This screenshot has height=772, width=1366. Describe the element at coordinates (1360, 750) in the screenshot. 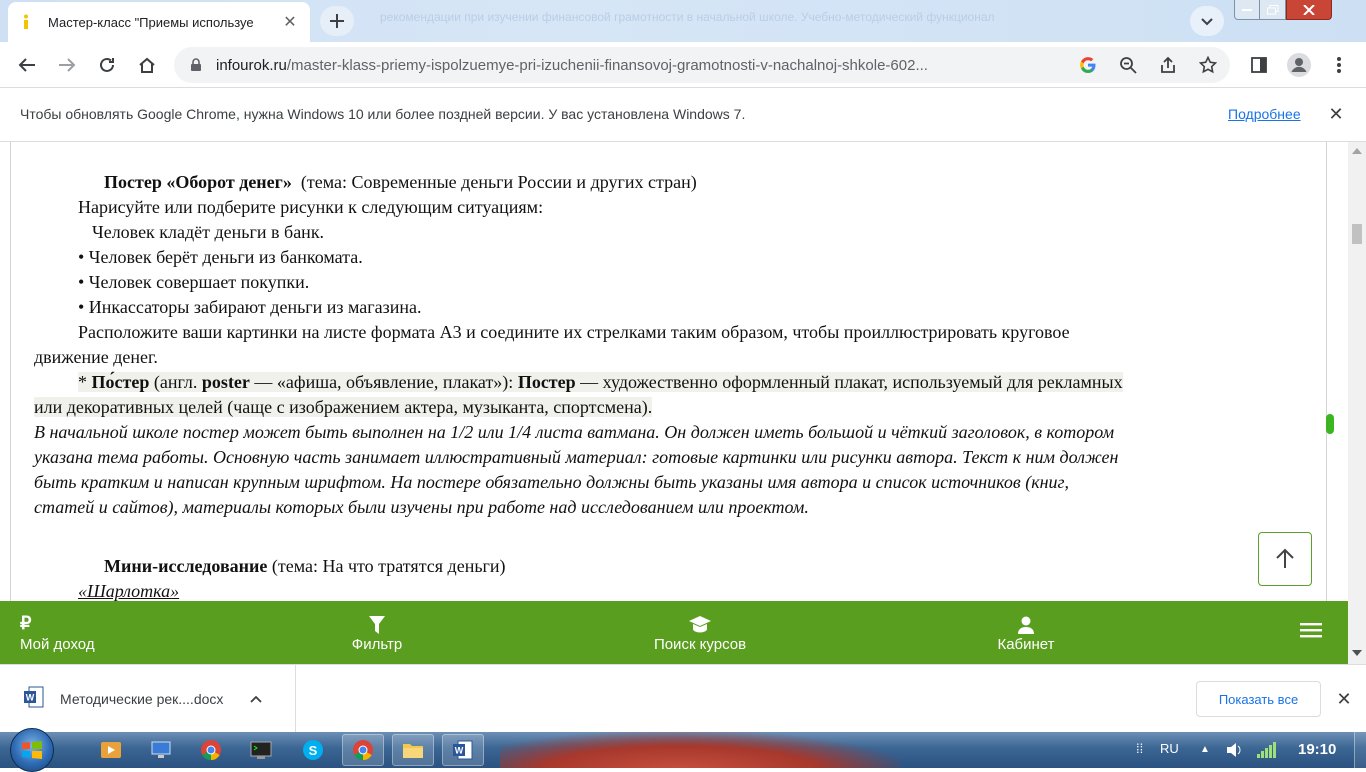

I see `show-desktop-button` at that location.